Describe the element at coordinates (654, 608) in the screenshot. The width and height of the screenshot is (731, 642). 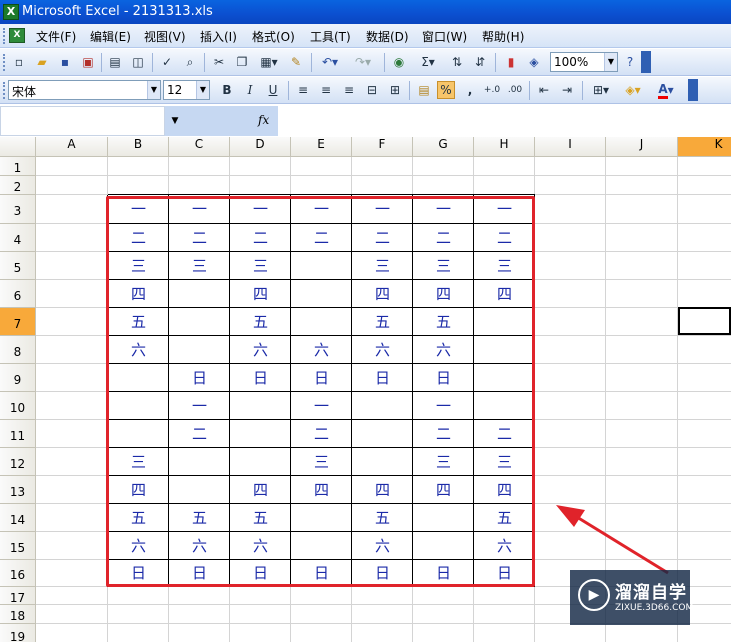
I see `watermark-url: ZIXUE.3D66.COM` at that location.